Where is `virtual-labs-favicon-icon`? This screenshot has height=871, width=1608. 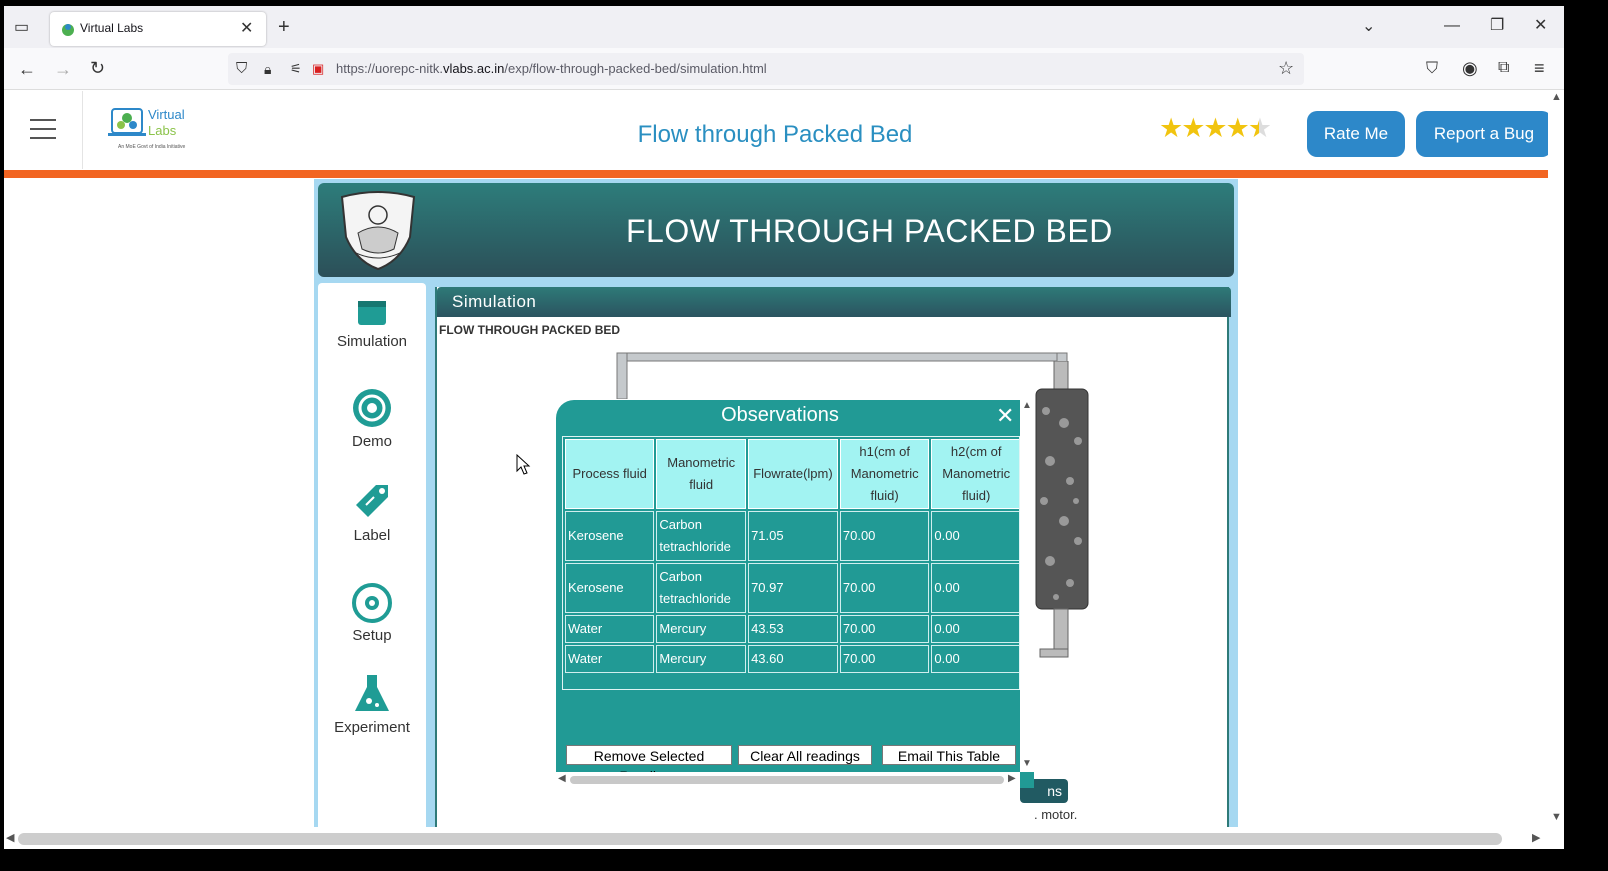 virtual-labs-favicon-icon is located at coordinates (68, 30).